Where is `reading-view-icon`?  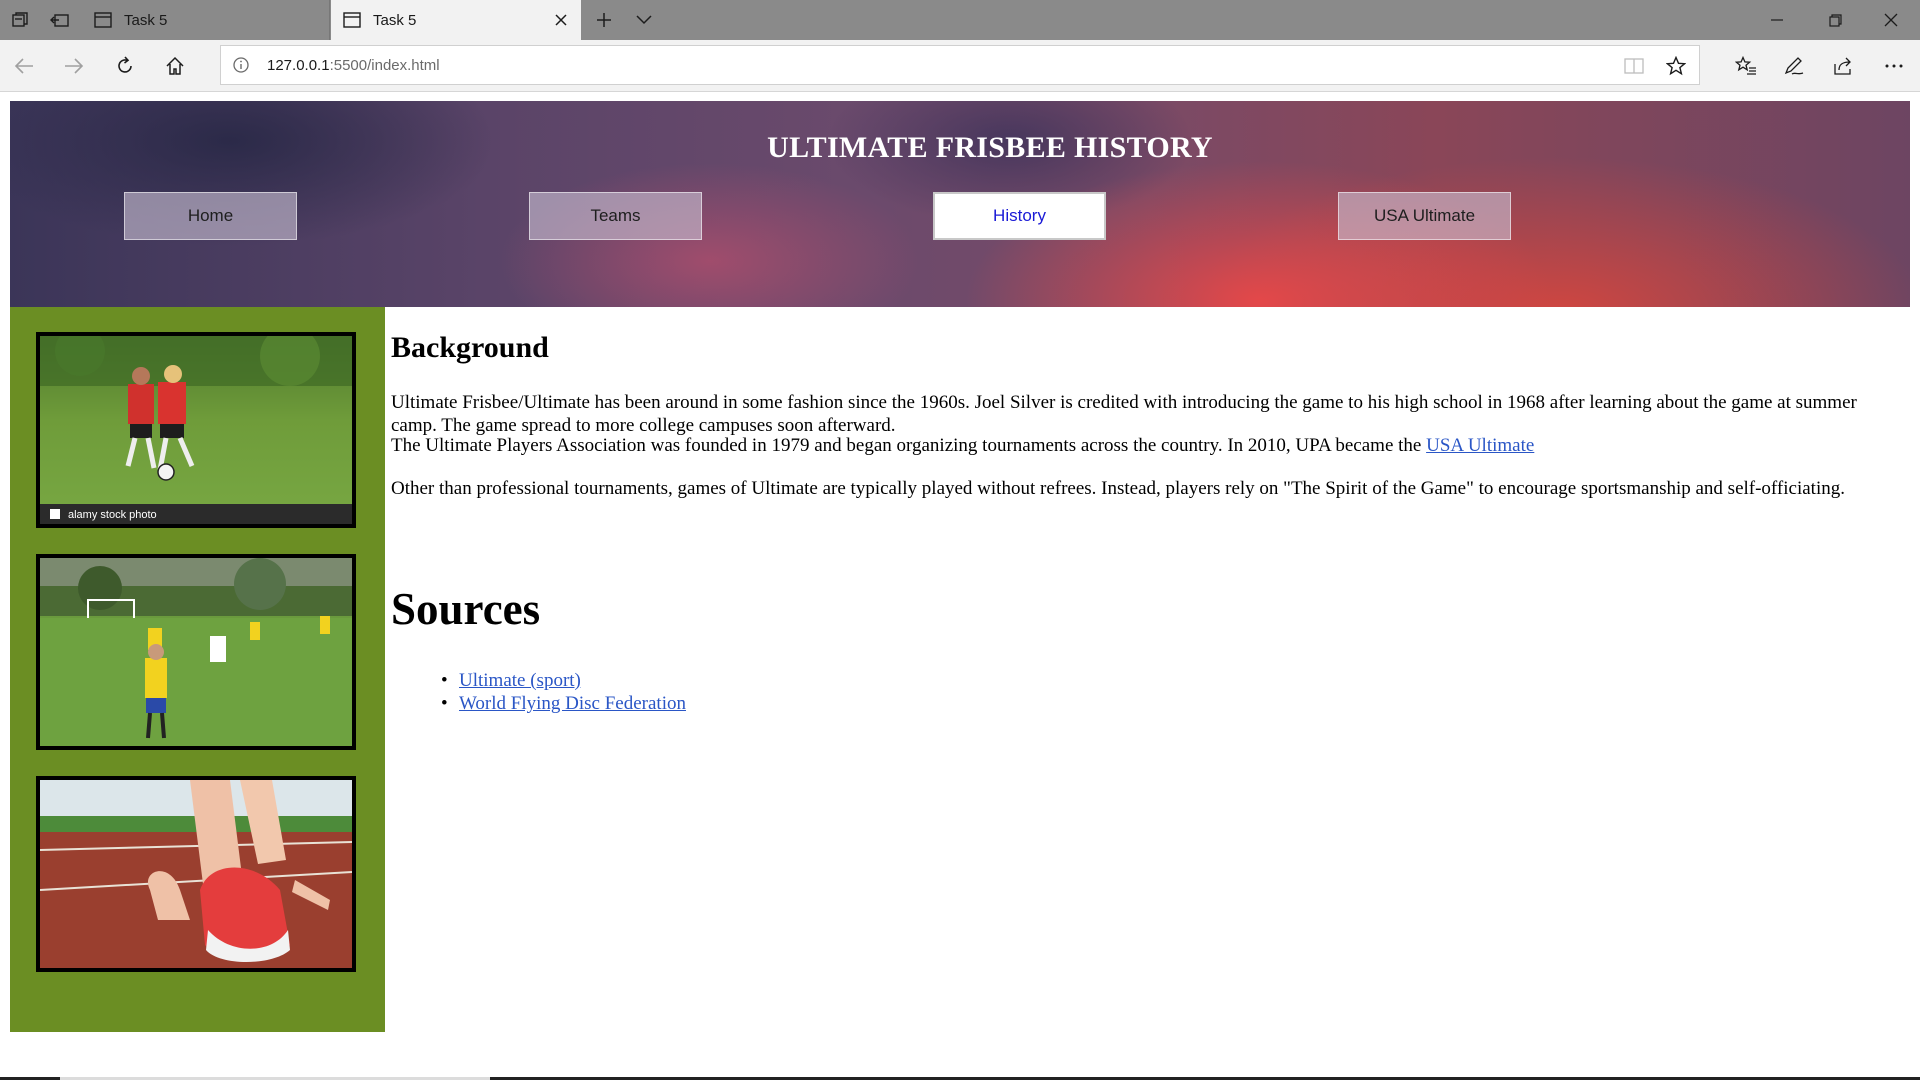
reading-view-icon is located at coordinates (1634, 66).